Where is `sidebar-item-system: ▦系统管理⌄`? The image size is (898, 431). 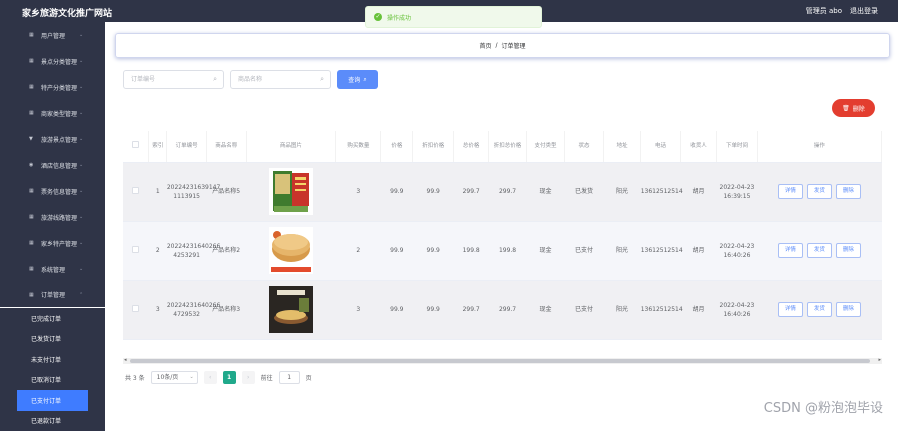 sidebar-item-system: ▦系统管理⌄ is located at coordinates (52, 269).